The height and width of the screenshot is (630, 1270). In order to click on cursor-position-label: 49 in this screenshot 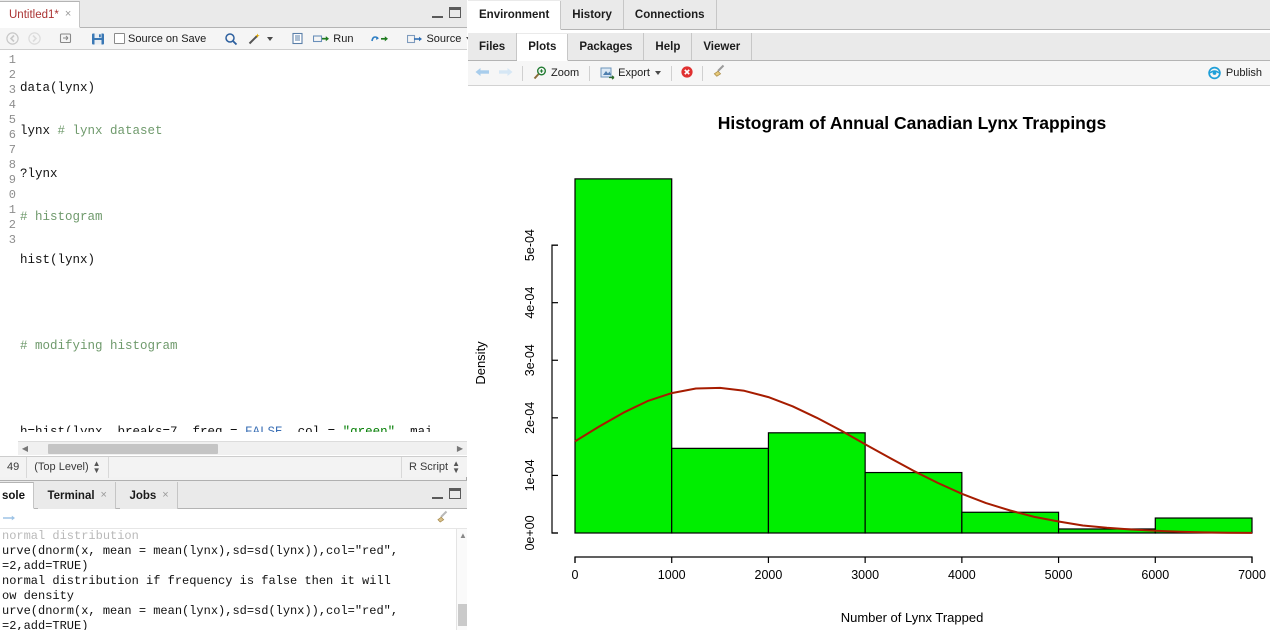, I will do `click(13, 467)`.